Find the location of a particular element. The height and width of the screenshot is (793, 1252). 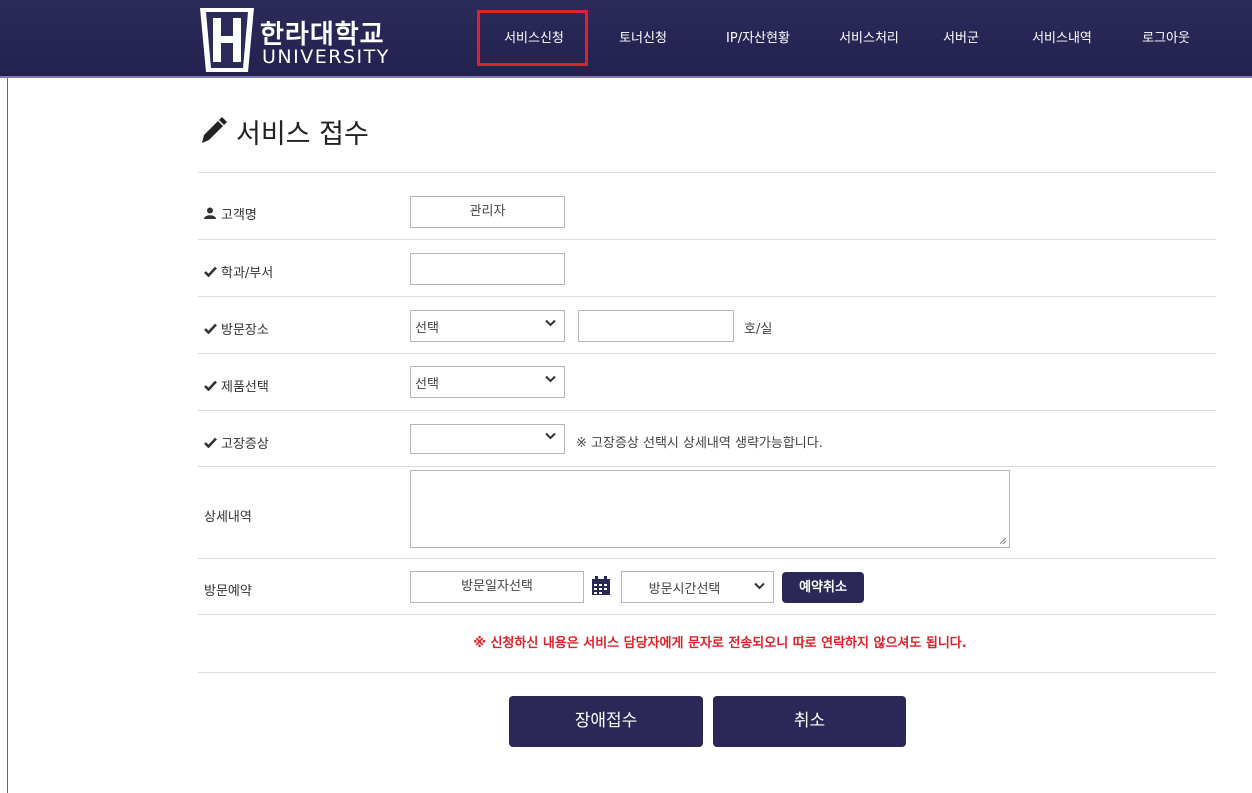

cancel-button: 취소 is located at coordinates (809, 721).